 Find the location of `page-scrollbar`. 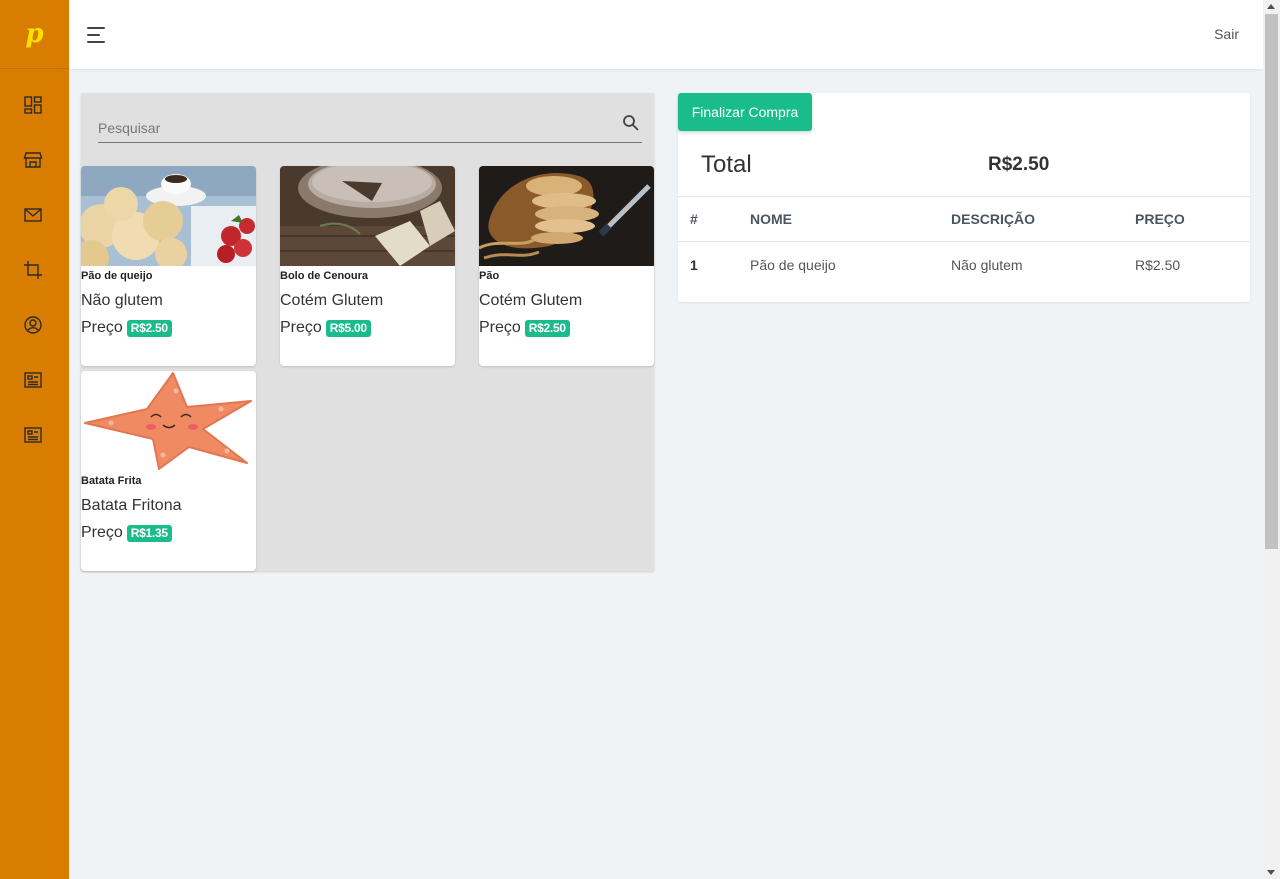

page-scrollbar is located at coordinates (1271, 439).